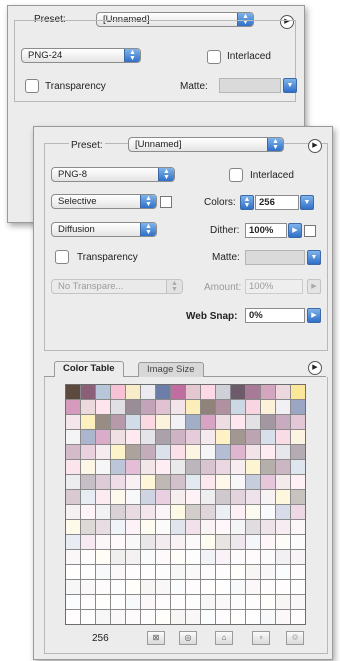 The width and height of the screenshot is (340, 661). What do you see at coordinates (113, 174) in the screenshot?
I see `format-select: PNG-8 ▲ ▼` at bounding box center [113, 174].